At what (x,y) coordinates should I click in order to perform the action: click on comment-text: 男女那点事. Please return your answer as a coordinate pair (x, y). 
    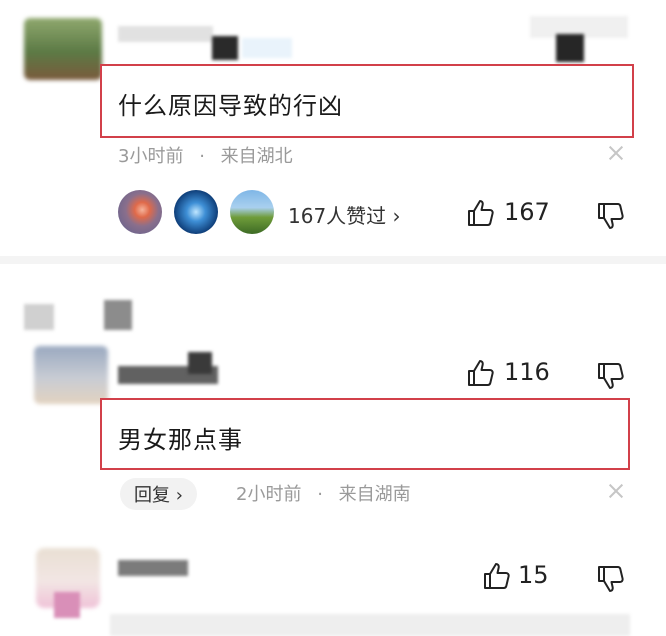
    Looking at the image, I should click on (180, 440).